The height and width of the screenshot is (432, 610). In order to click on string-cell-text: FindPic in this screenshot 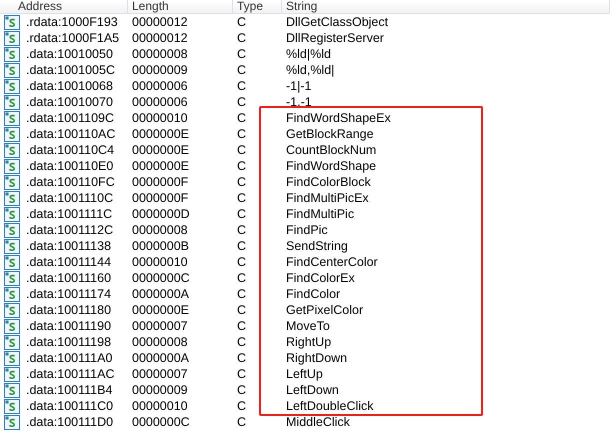, I will do `click(307, 230)`.